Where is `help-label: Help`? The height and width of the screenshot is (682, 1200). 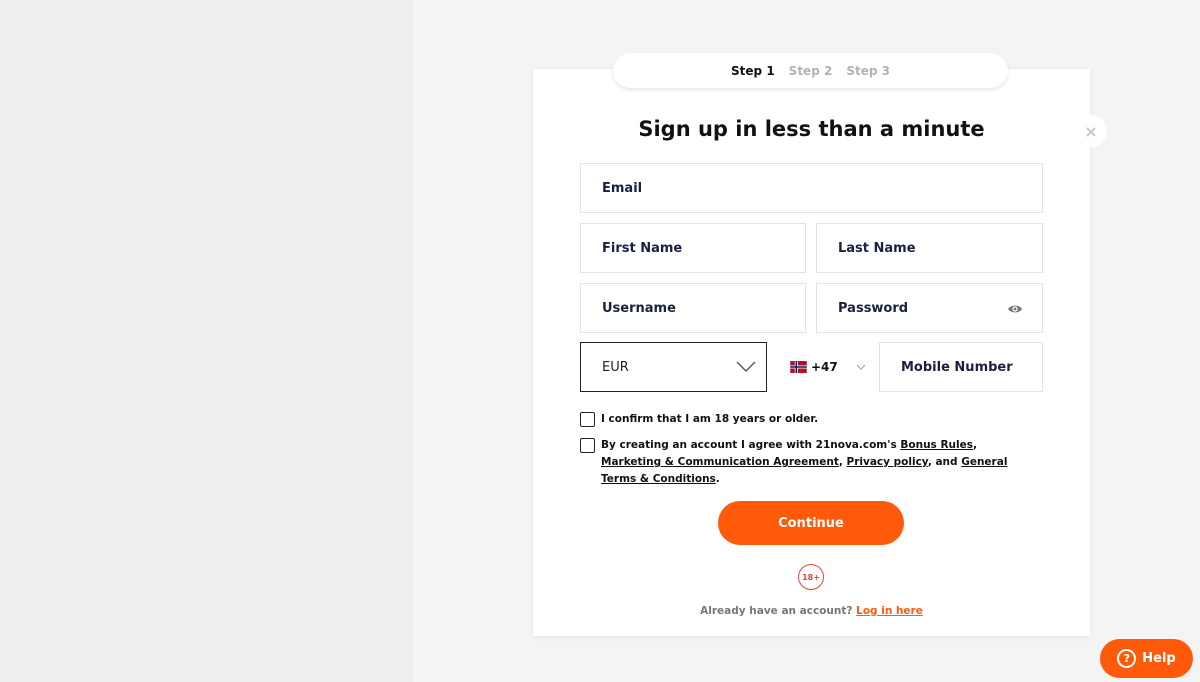
help-label: Help is located at coordinates (1159, 658).